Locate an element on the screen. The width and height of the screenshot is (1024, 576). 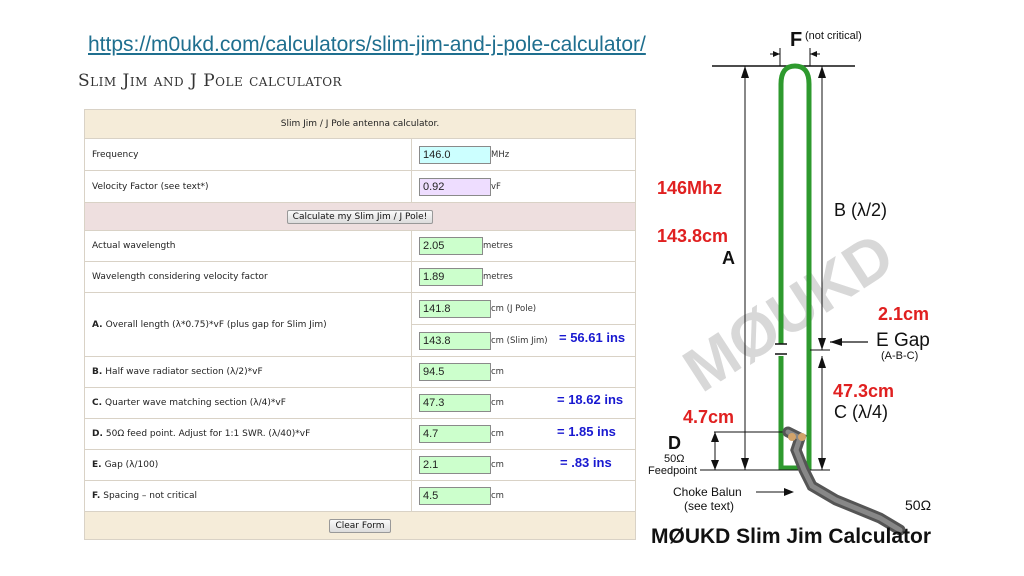
c-value-callout: 47.3cm is located at coordinates (863, 391).